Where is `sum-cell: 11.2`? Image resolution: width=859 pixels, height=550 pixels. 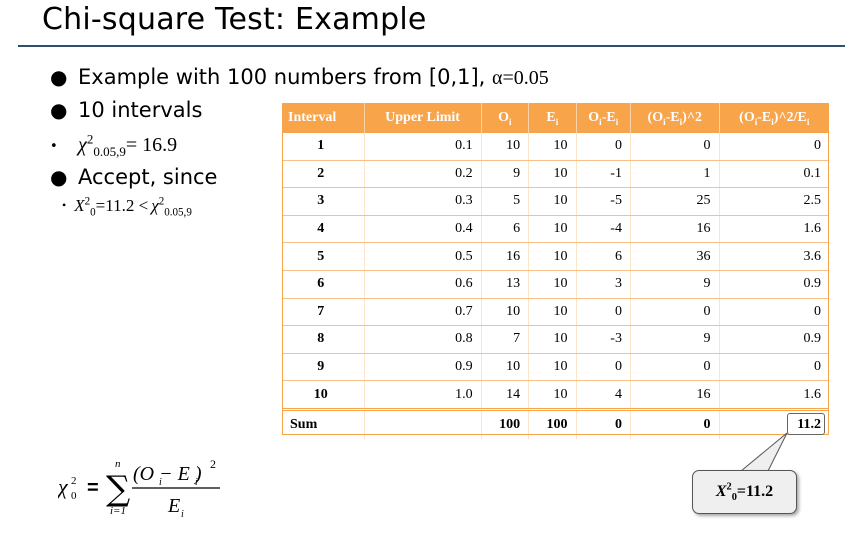
sum-cell: 11.2 is located at coordinates (774, 423).